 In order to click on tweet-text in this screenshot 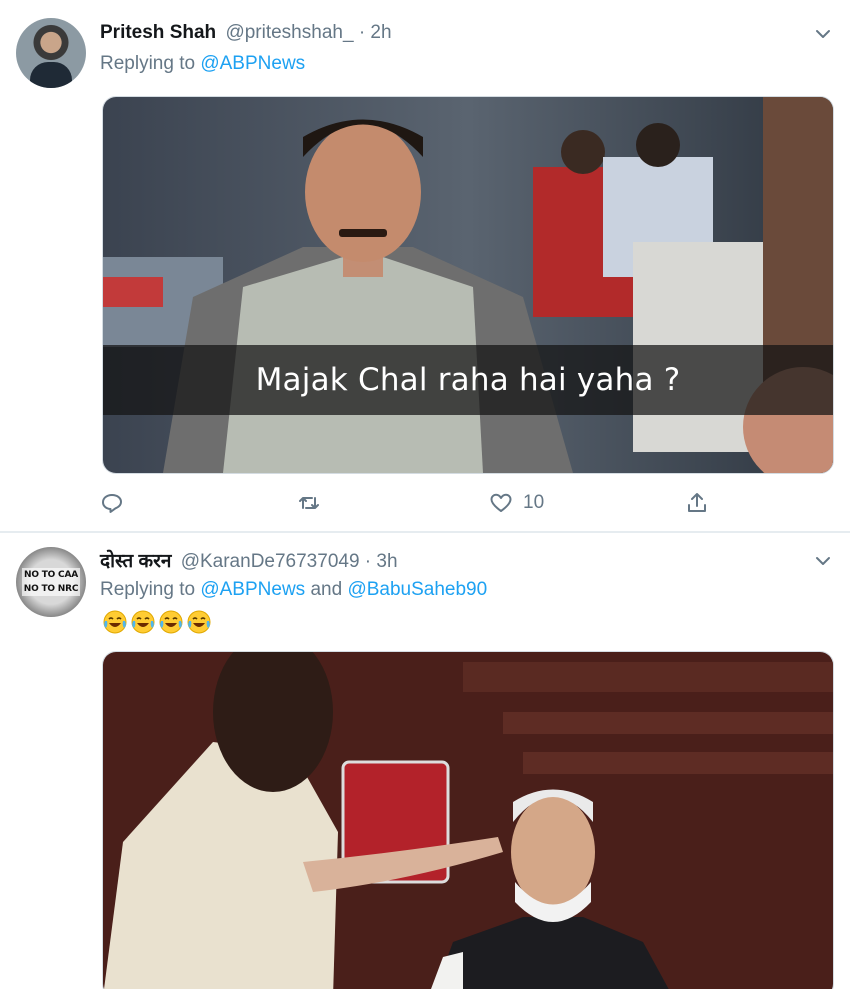, I will do `click(157, 623)`.